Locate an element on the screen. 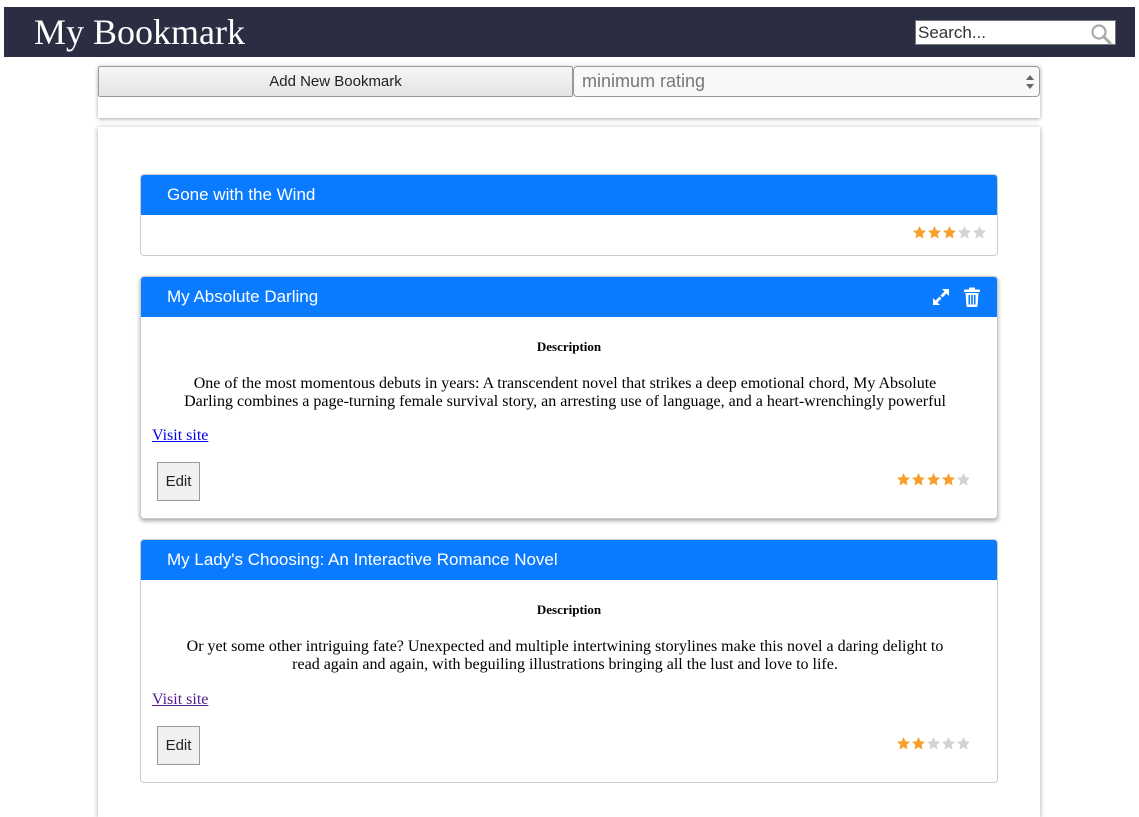 The height and width of the screenshot is (817, 1139). expand-icon is located at coordinates (941, 297).